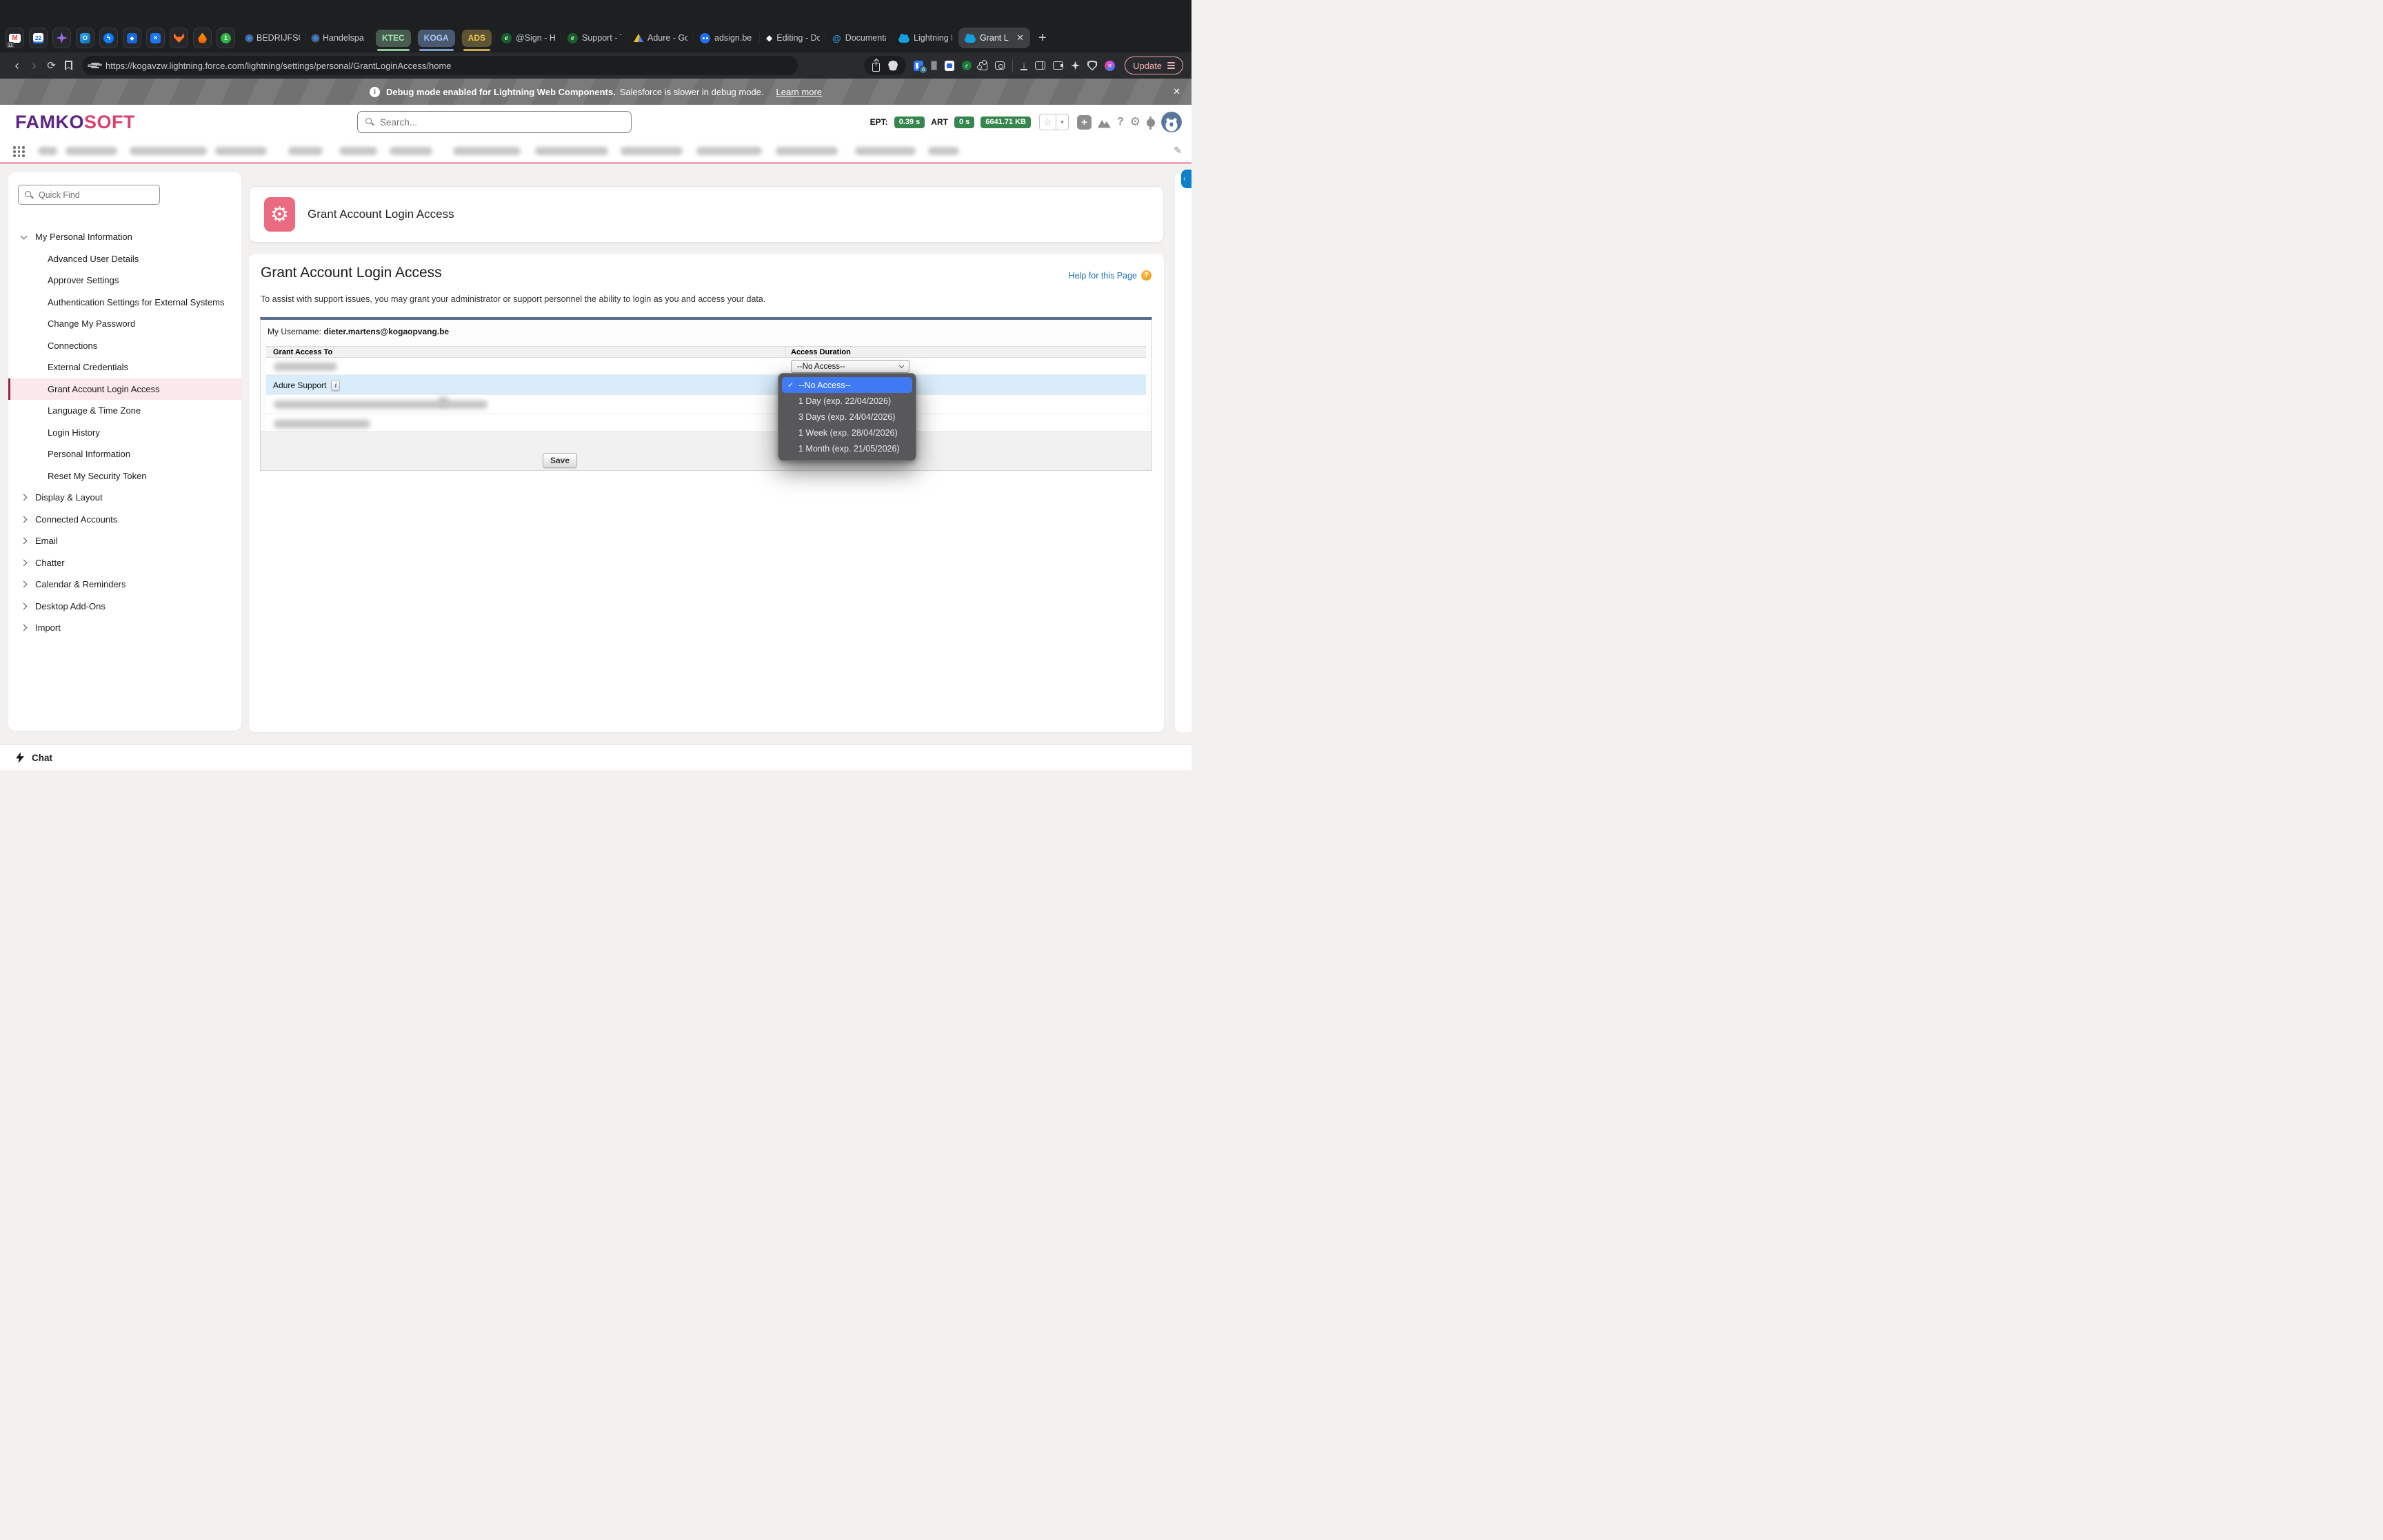  Describe the element at coordinates (89, 195) in the screenshot. I see `quick-find-input` at that location.